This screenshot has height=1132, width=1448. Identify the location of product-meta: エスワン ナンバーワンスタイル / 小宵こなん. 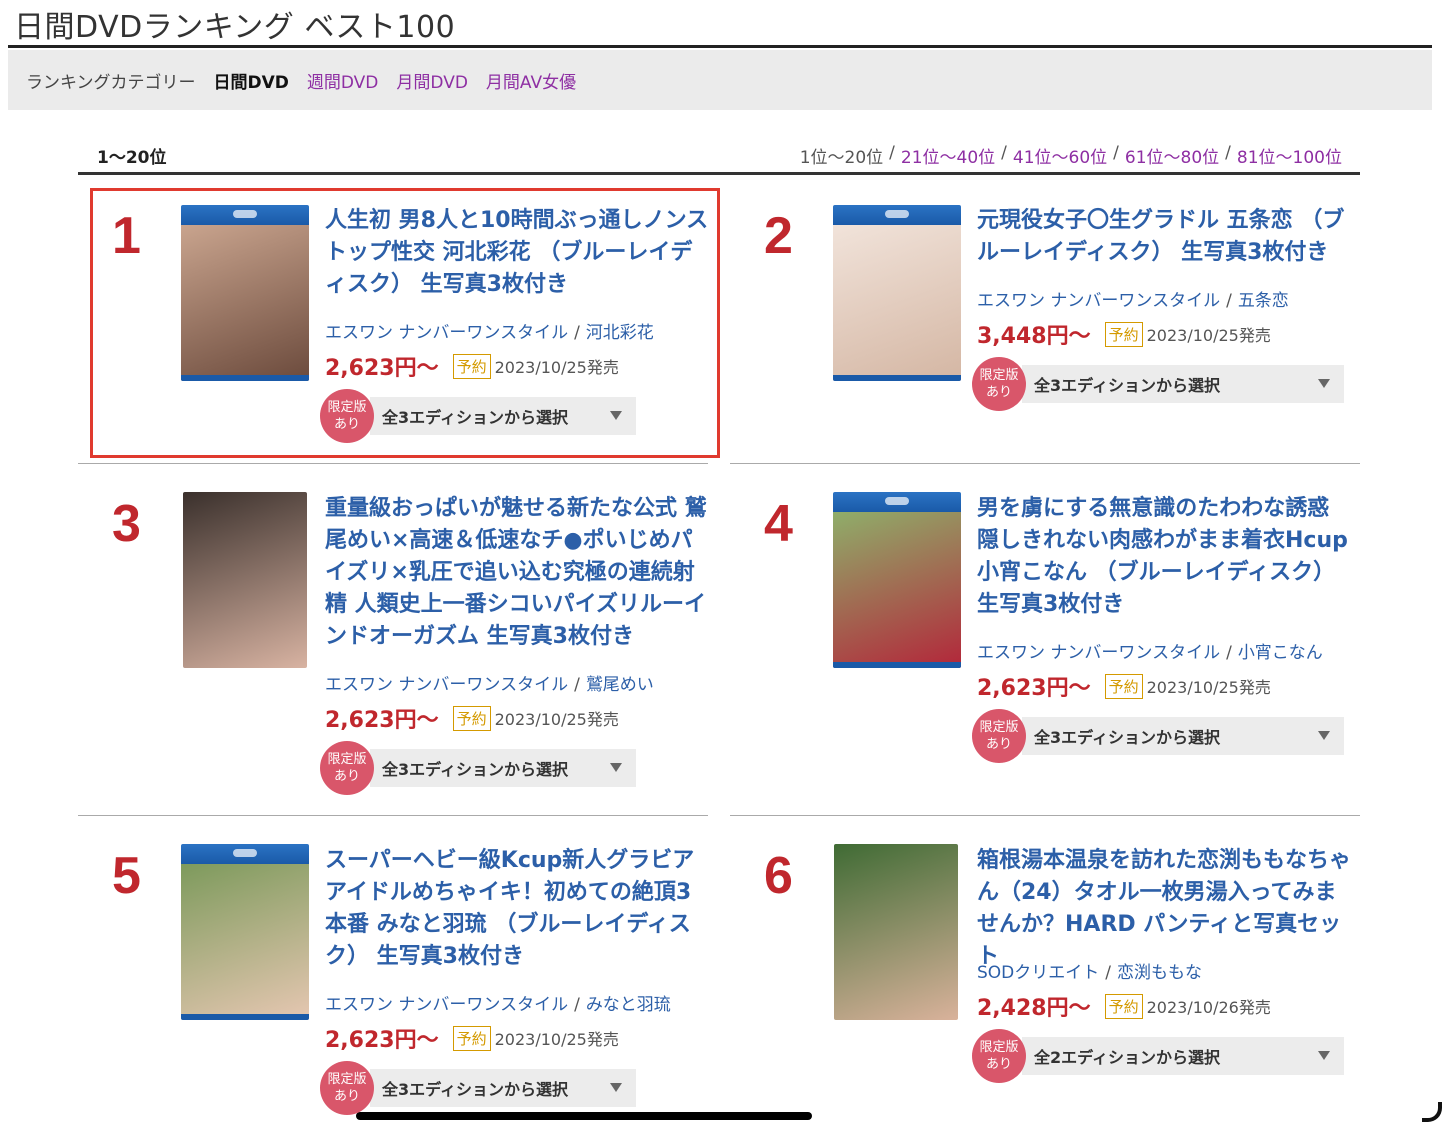
(1150, 650).